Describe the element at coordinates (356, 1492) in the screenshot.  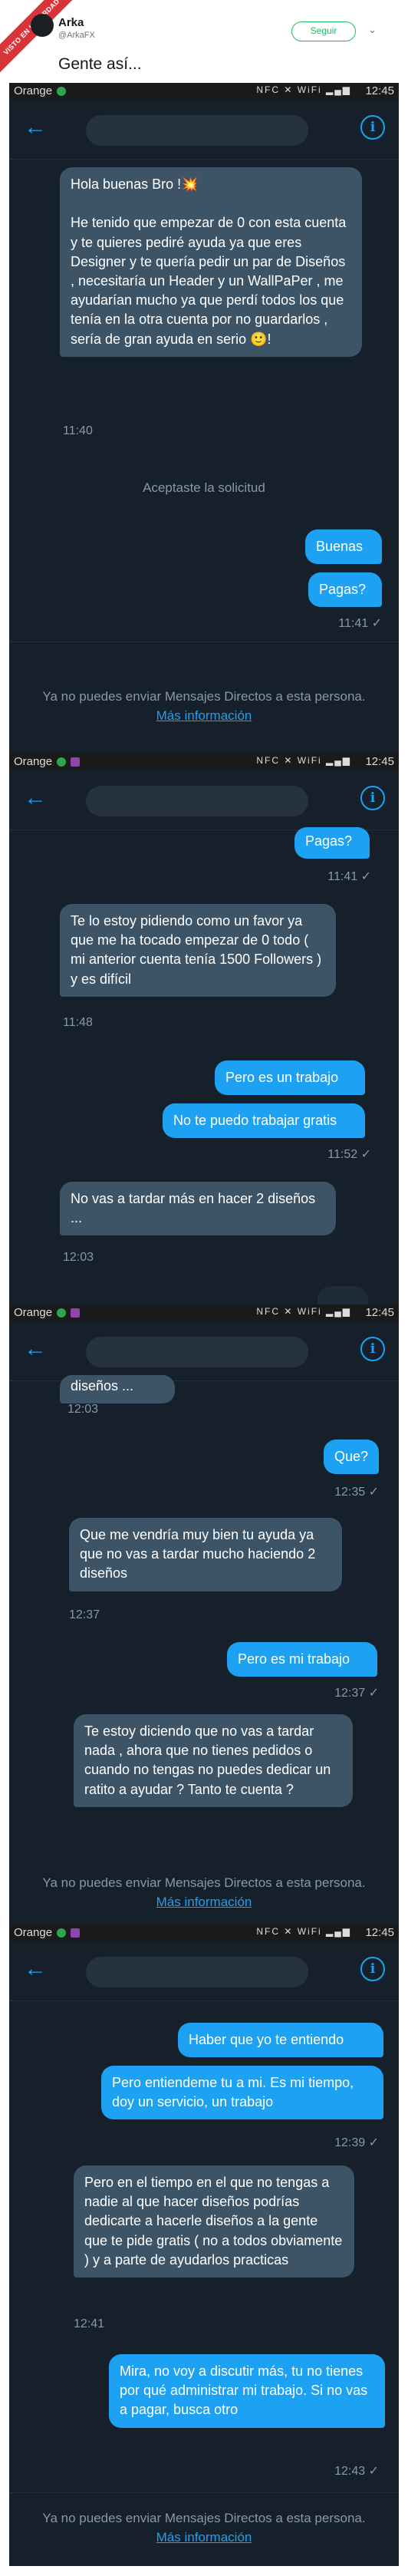
I see `message-time: 12:35 ✓` at that location.